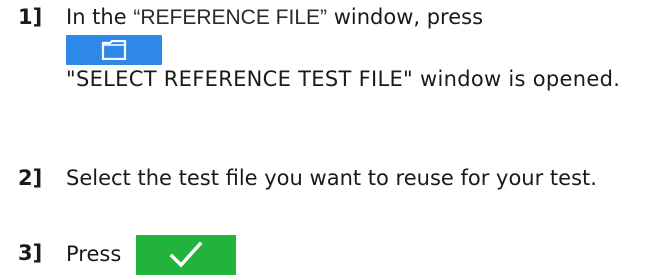 This screenshot has height=280, width=646. I want to click on checkmark-icon, so click(186, 254).